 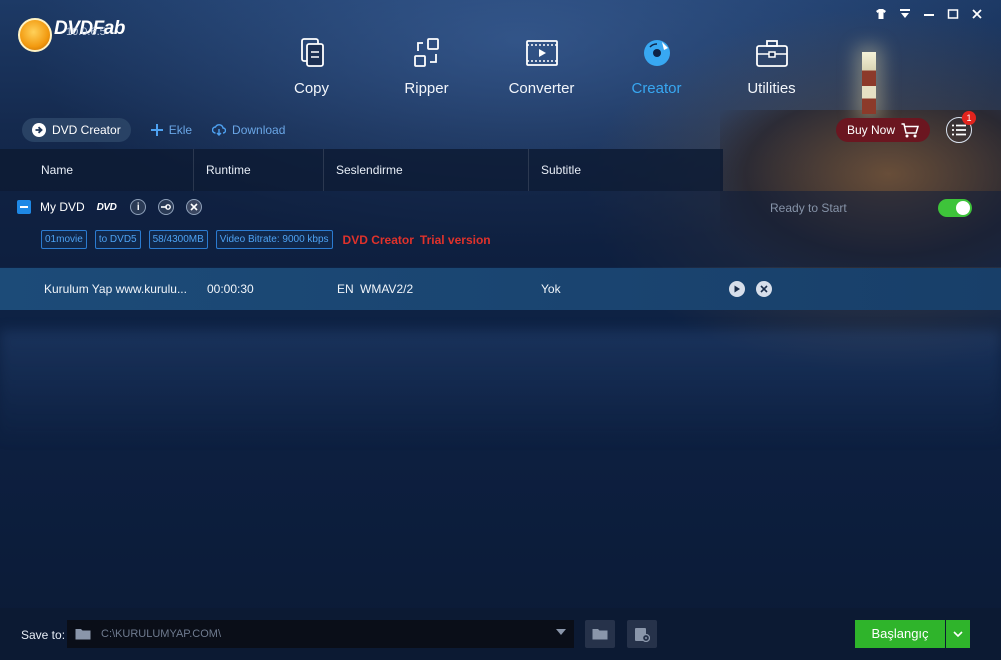 What do you see at coordinates (871, 130) in the screenshot?
I see `buy-now-label: Buy Now` at bounding box center [871, 130].